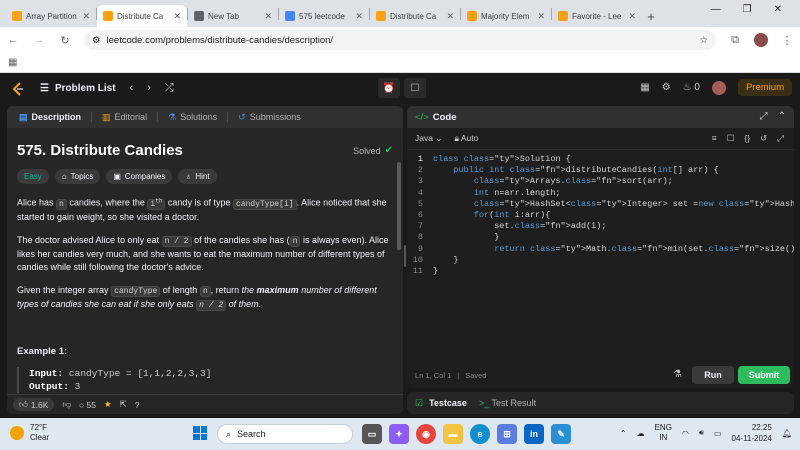 The height and width of the screenshot is (450, 800). What do you see at coordinates (506, 16) in the screenshot?
I see `browser-tab: Majority Elem ✕` at bounding box center [506, 16].